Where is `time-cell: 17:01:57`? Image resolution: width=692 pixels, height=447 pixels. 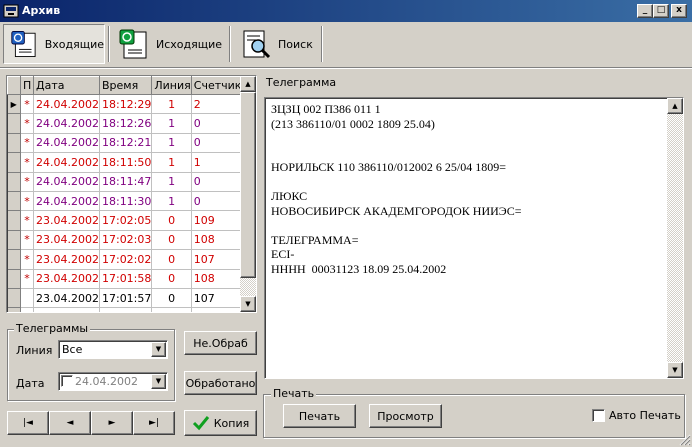
time-cell: 17:01:57 is located at coordinates (126, 298).